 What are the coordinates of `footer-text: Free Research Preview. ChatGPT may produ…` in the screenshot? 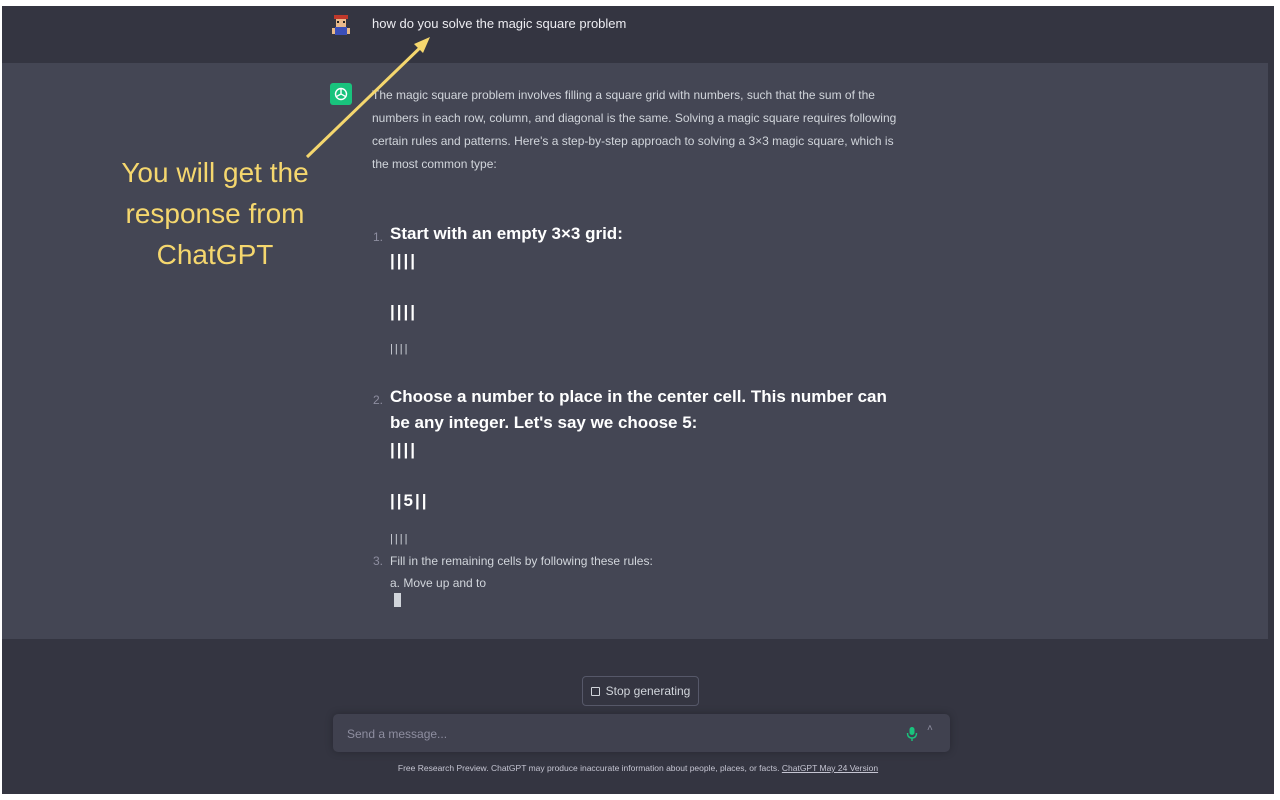 It's located at (588, 768).